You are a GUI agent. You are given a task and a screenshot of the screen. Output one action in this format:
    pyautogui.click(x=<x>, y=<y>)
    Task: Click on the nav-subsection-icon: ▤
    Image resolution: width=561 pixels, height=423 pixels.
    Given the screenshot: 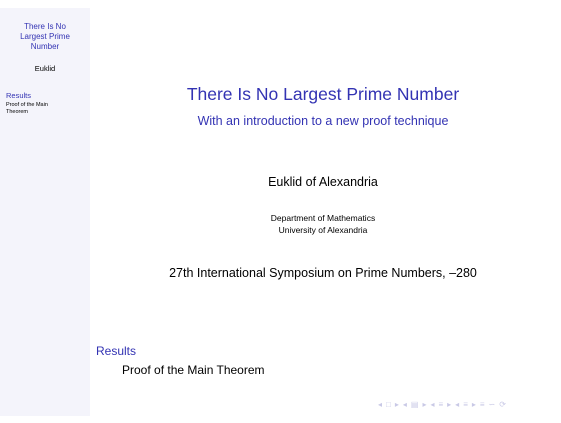 What is the action you would take?
    pyautogui.click(x=415, y=404)
    